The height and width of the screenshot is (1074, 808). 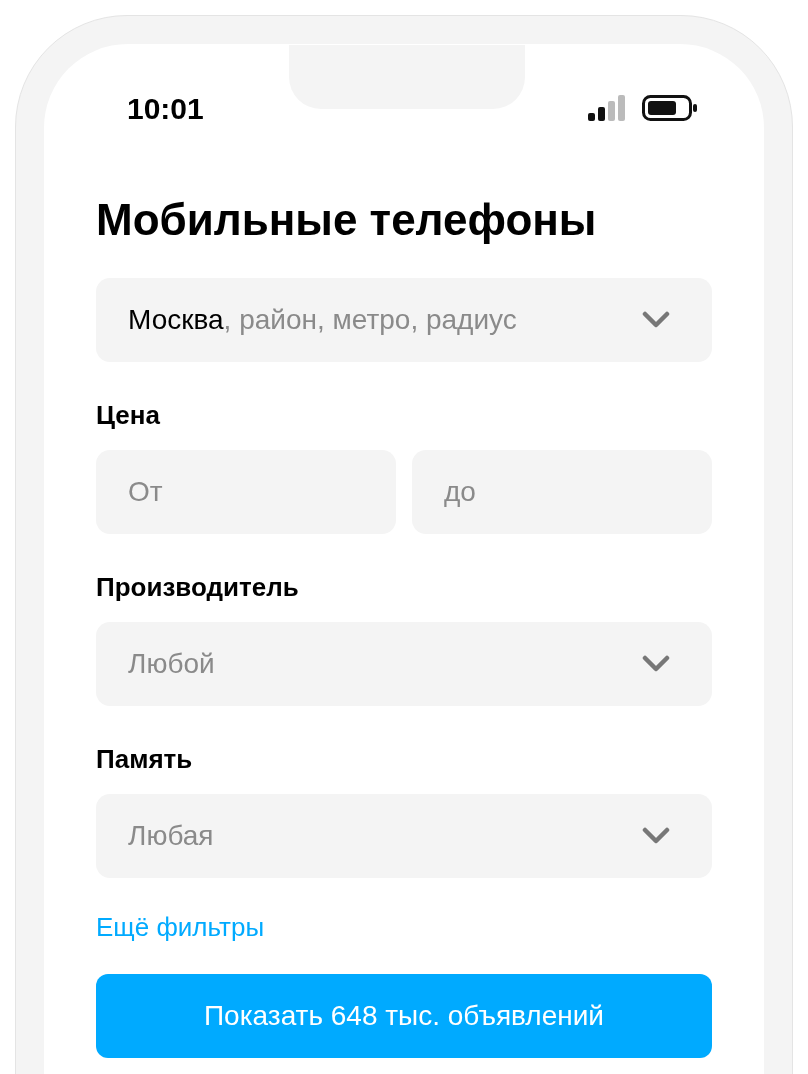 I want to click on more-filters-link: Ещё фильтры, so click(x=180, y=927).